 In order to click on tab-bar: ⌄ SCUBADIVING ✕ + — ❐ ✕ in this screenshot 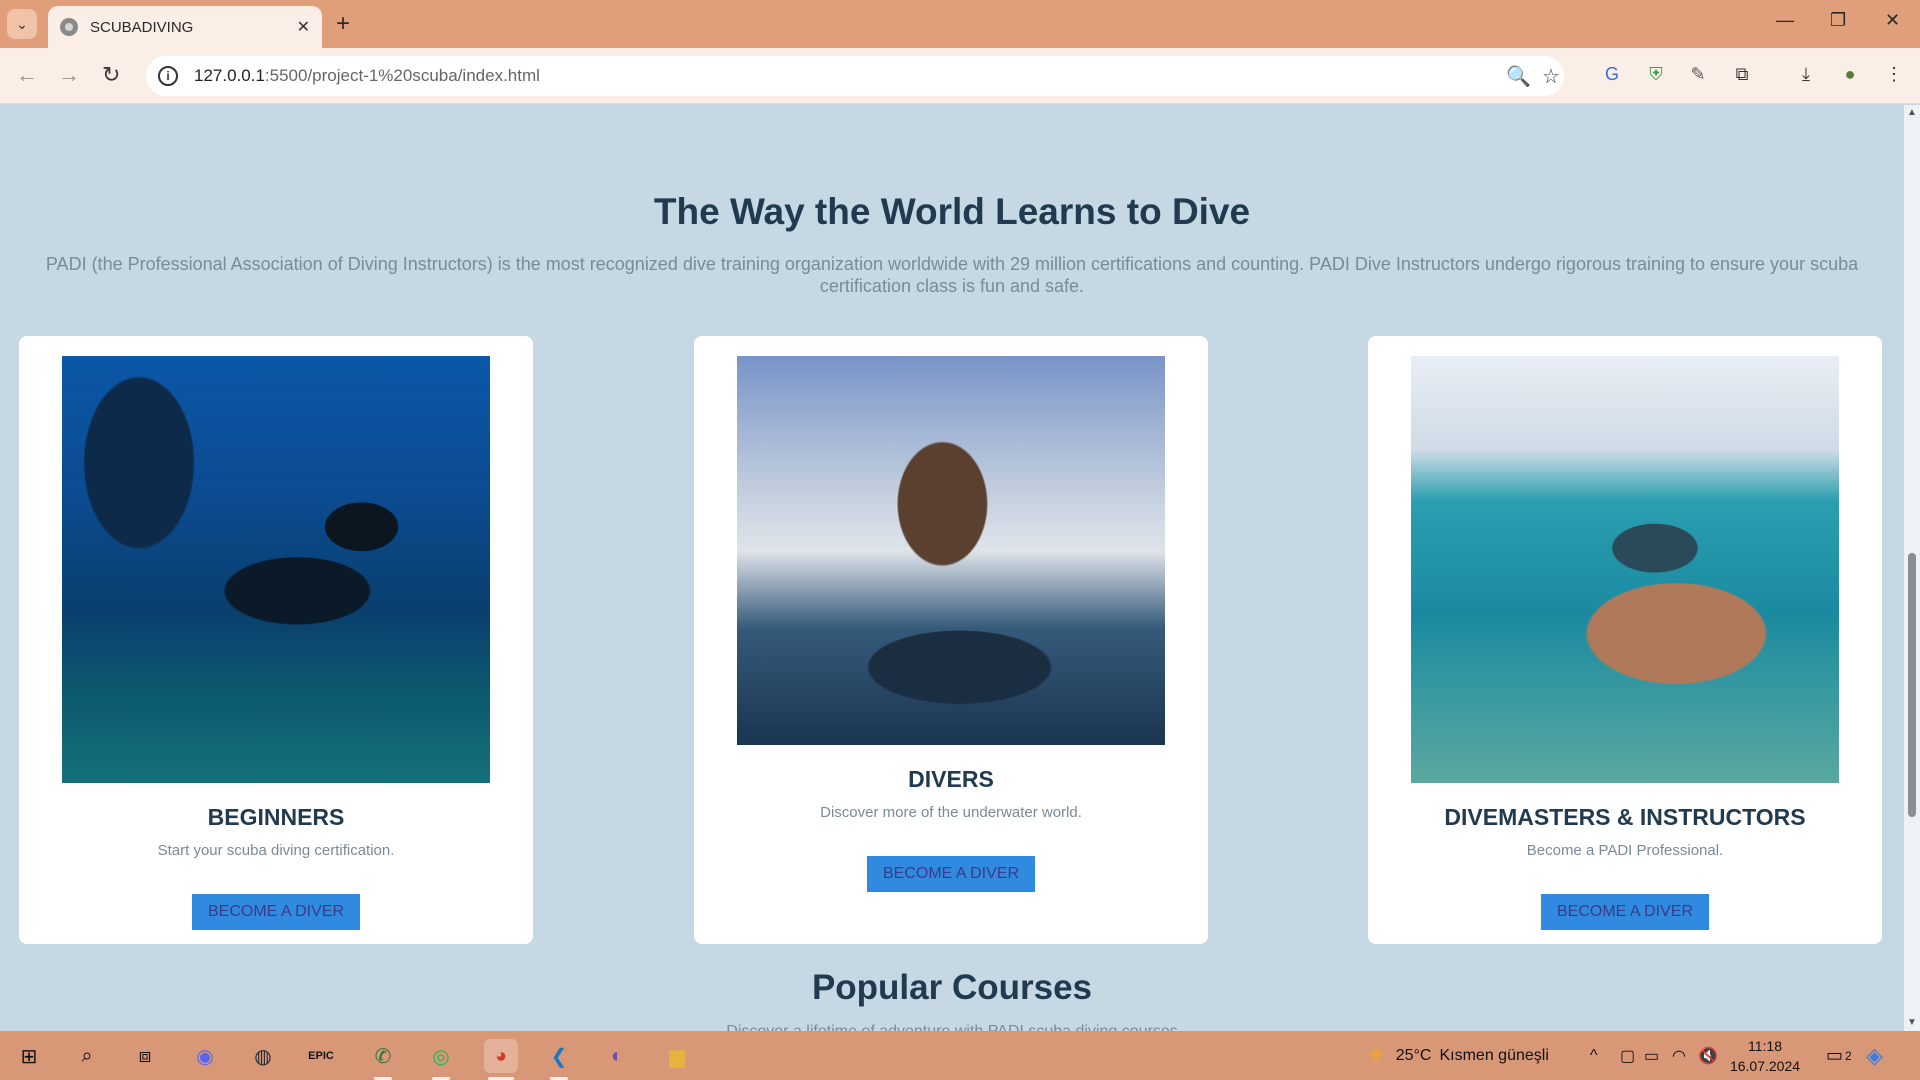, I will do `click(960, 24)`.